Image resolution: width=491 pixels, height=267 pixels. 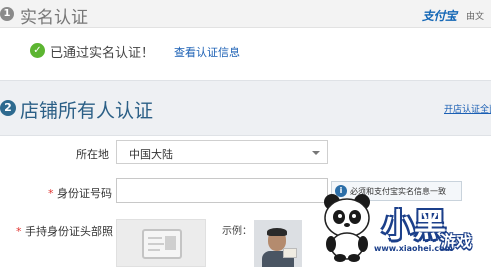 I want to click on shop-verification-link: 开店认证全面, so click(x=467, y=108).